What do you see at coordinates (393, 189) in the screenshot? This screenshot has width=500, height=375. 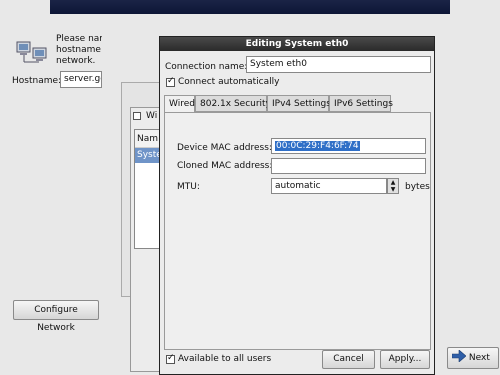 I see `spin-down-icon: ▼` at bounding box center [393, 189].